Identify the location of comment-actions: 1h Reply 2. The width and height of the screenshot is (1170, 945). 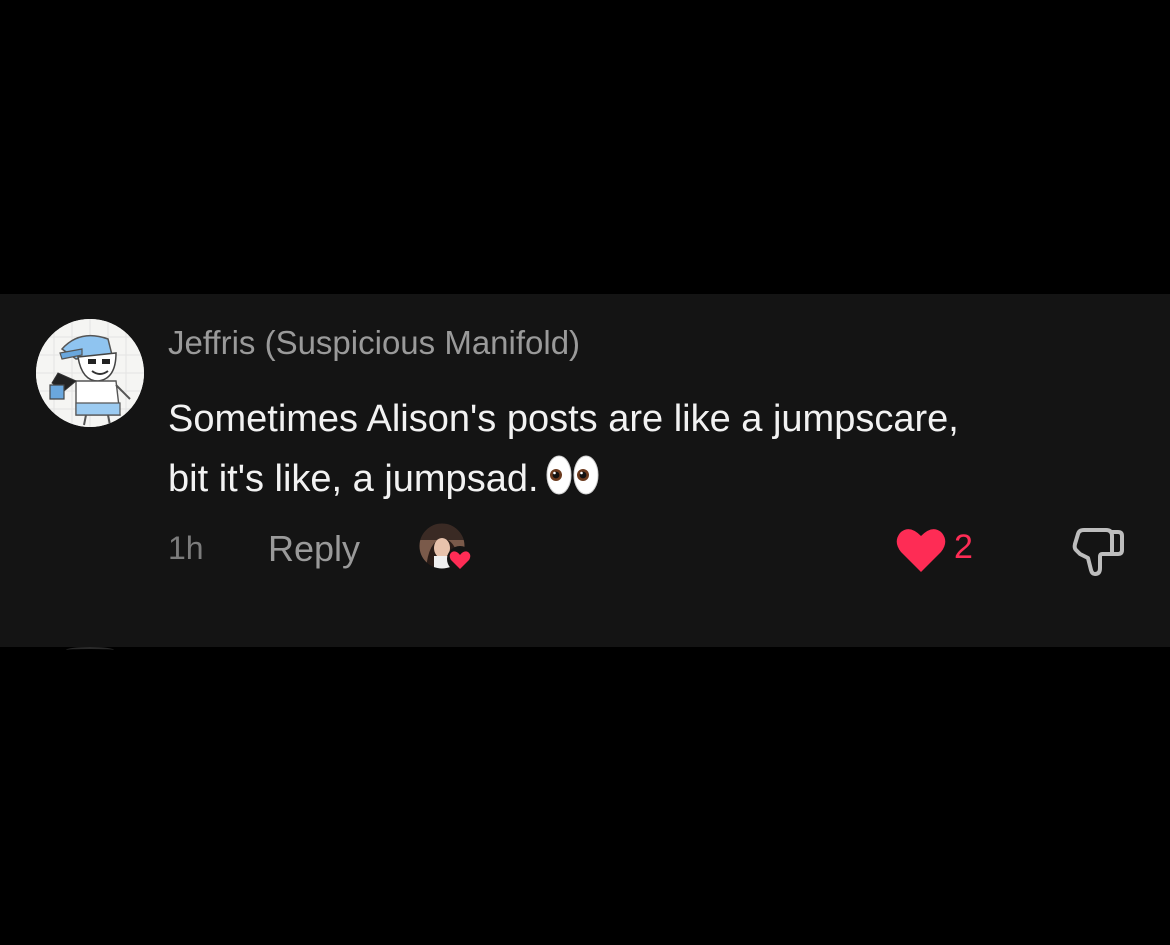
(585, 552).